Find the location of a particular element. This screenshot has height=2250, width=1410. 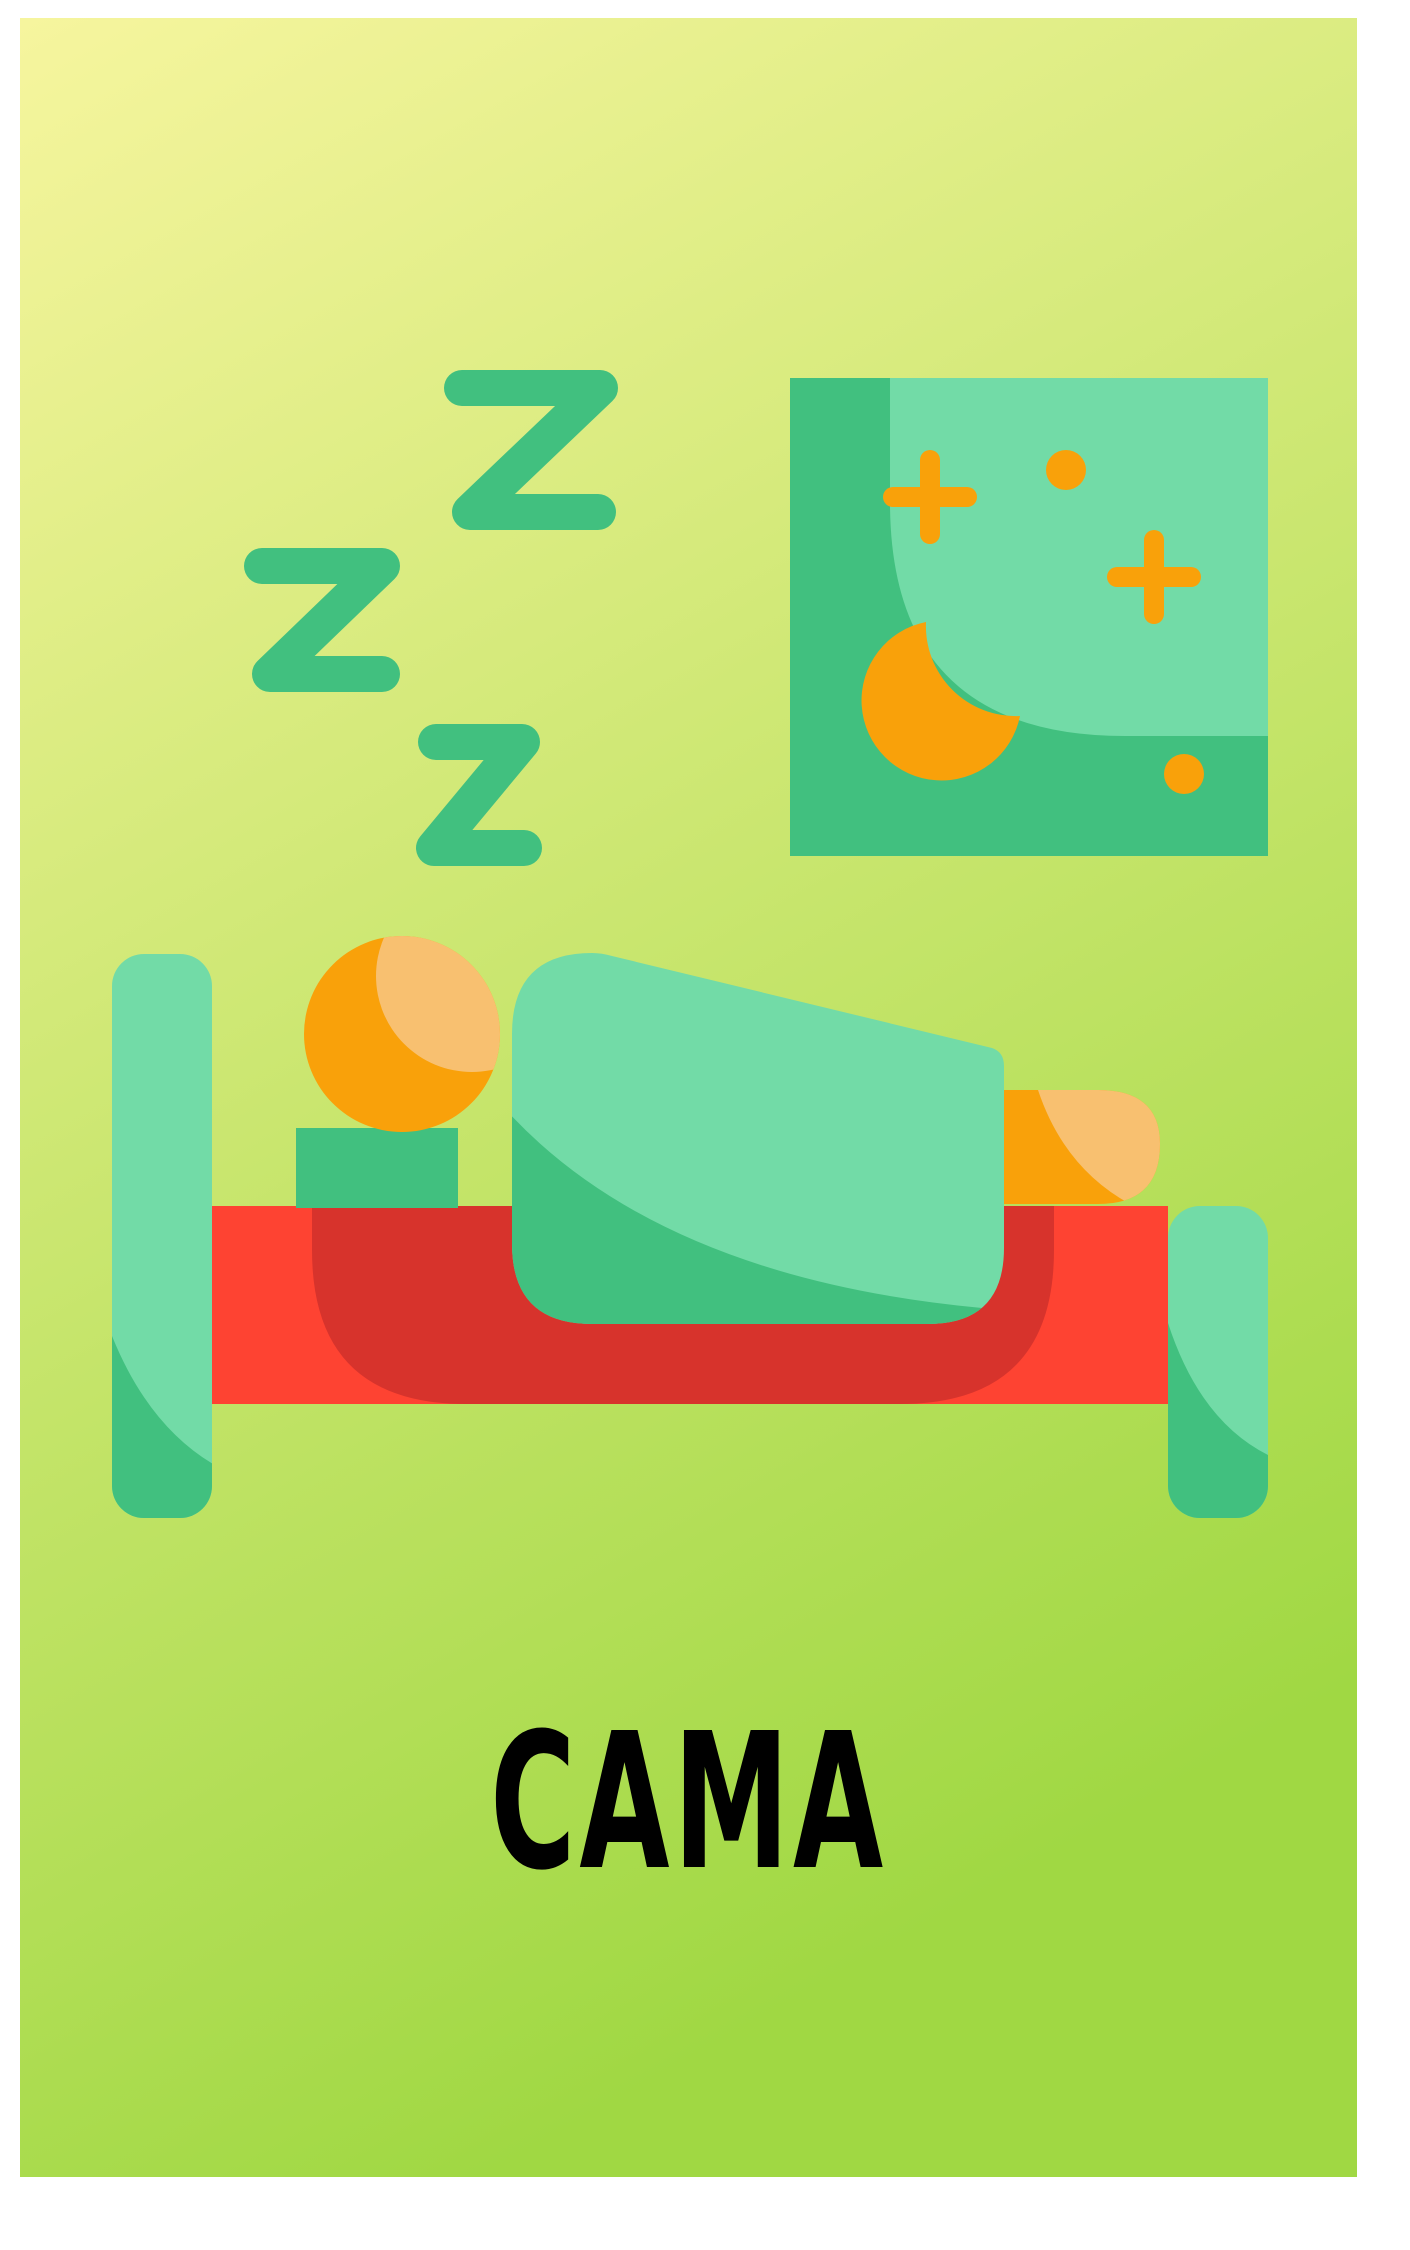

pillow-icon is located at coordinates (377, 1168).